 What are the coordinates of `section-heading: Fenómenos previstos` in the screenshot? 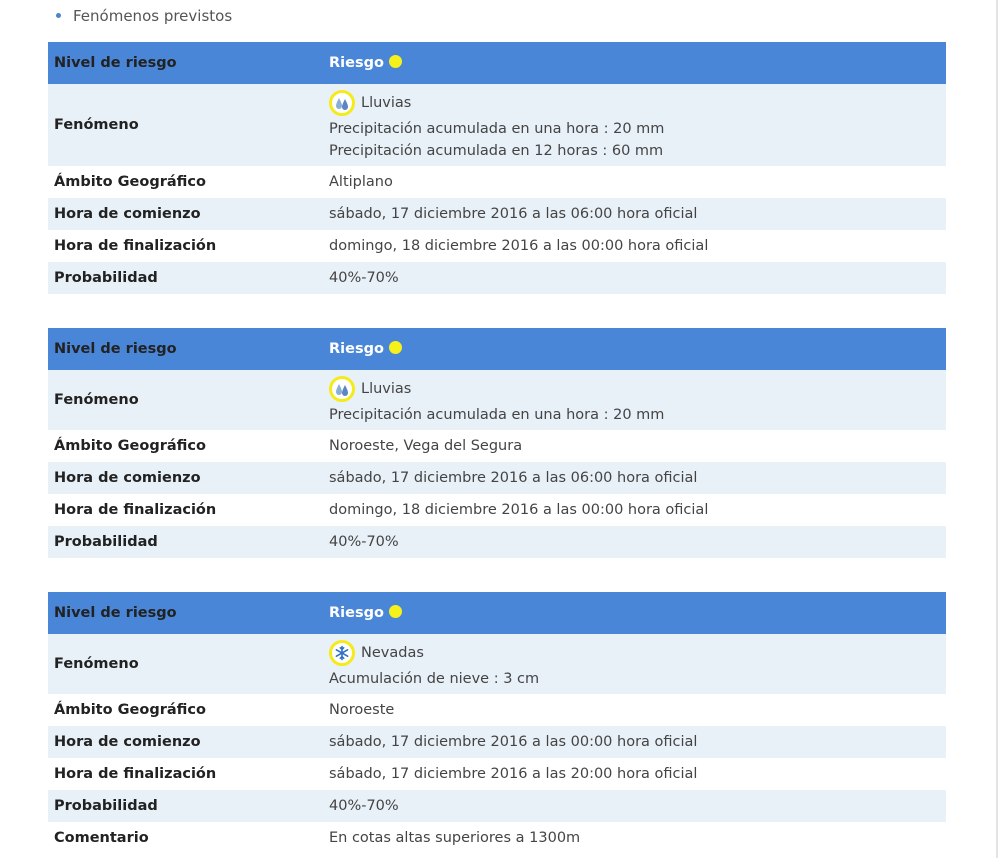 It's located at (144, 16).